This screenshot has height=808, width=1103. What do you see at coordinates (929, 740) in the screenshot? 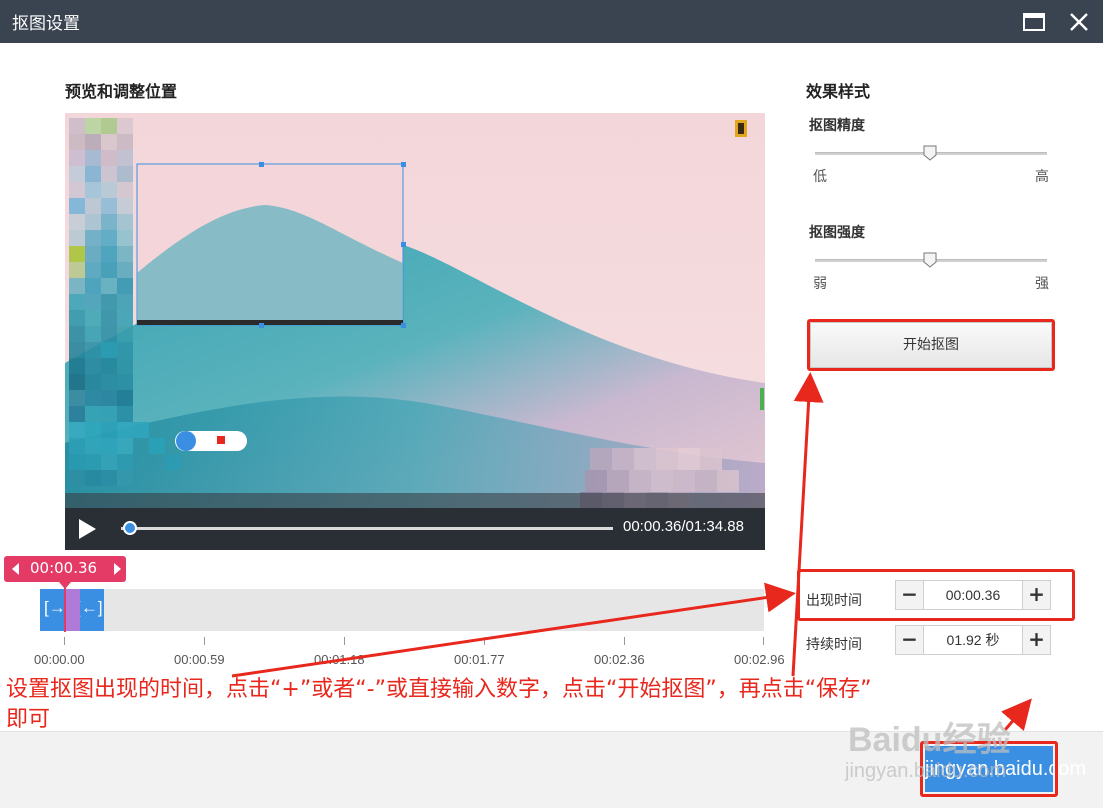
I see `watermark-logo: Baidu经验` at bounding box center [929, 740].